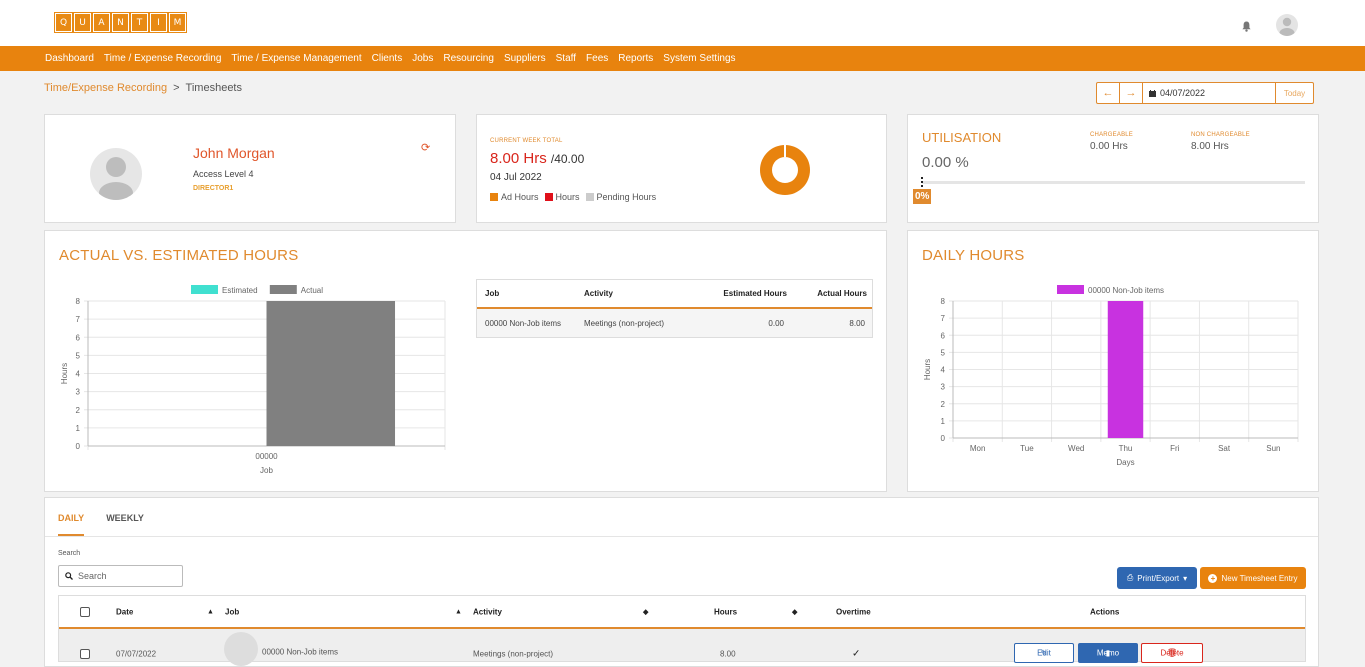  What do you see at coordinates (1213, 578) in the screenshot?
I see `plus-circle-icon: +` at bounding box center [1213, 578].